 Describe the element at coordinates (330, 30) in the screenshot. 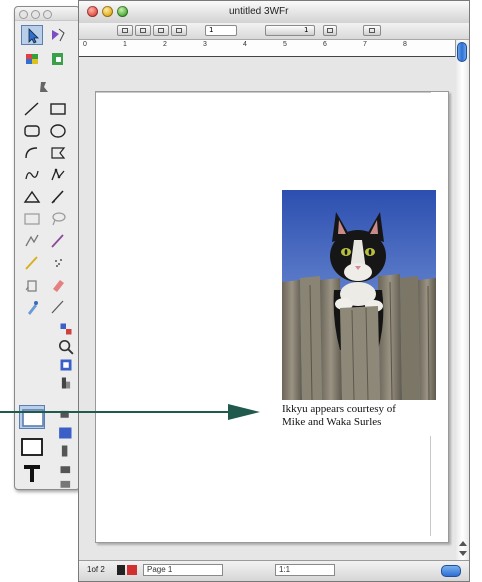

I see `page-options-button` at that location.